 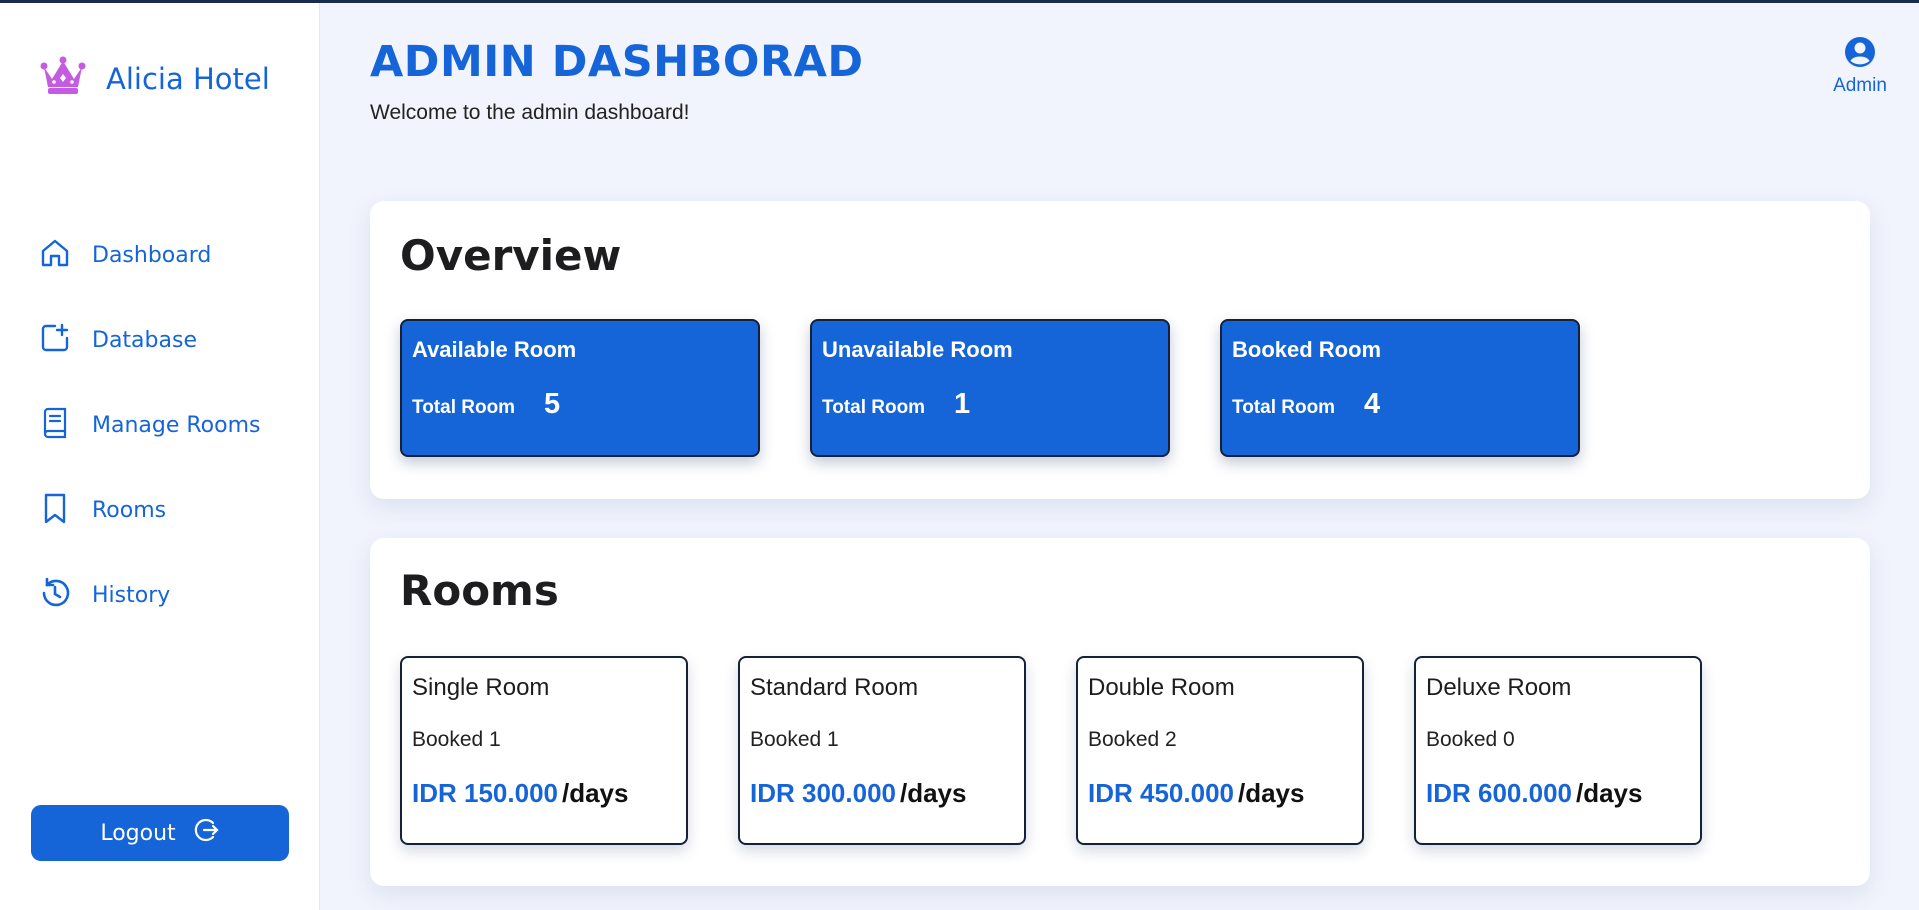 What do you see at coordinates (176, 425) in the screenshot?
I see `sidebar-item-label: Manage Rooms` at bounding box center [176, 425].